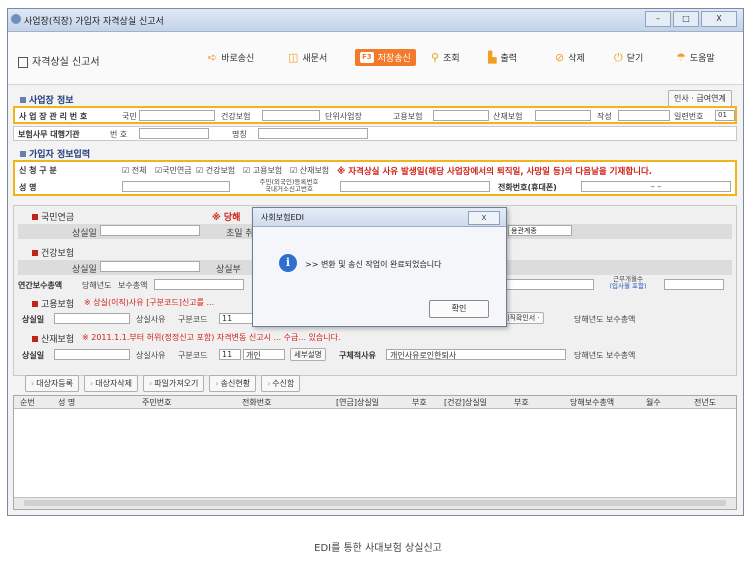 Image resolution: width=756 pixels, height=564 pixels. What do you see at coordinates (134, 170) in the screenshot?
I see `check-all: ☑ 전체` at bounding box center [134, 170].